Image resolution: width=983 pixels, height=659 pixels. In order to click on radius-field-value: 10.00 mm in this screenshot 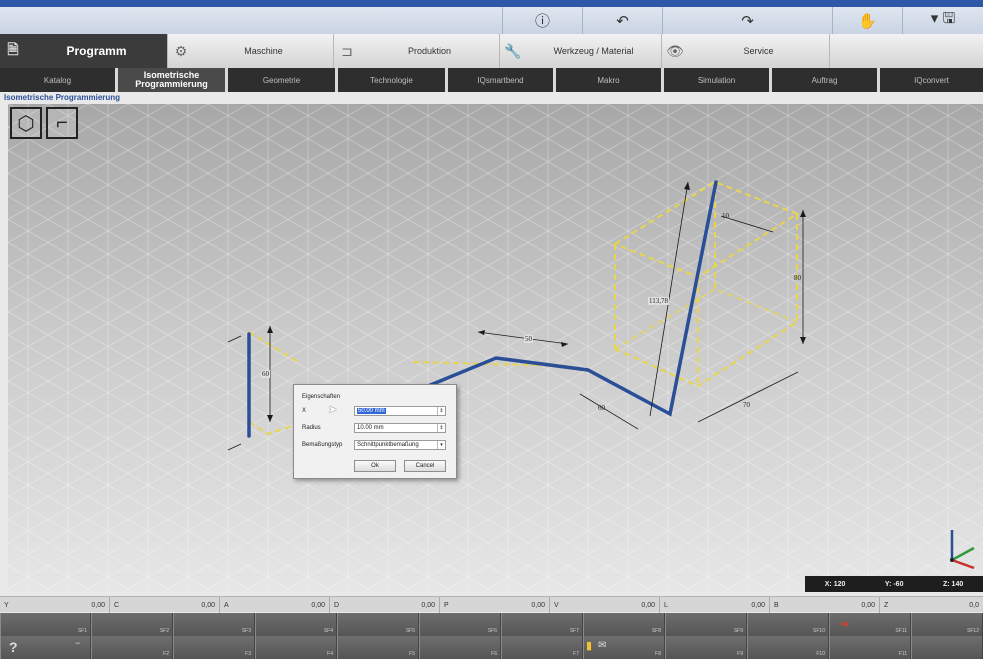, I will do `click(370, 428)`.